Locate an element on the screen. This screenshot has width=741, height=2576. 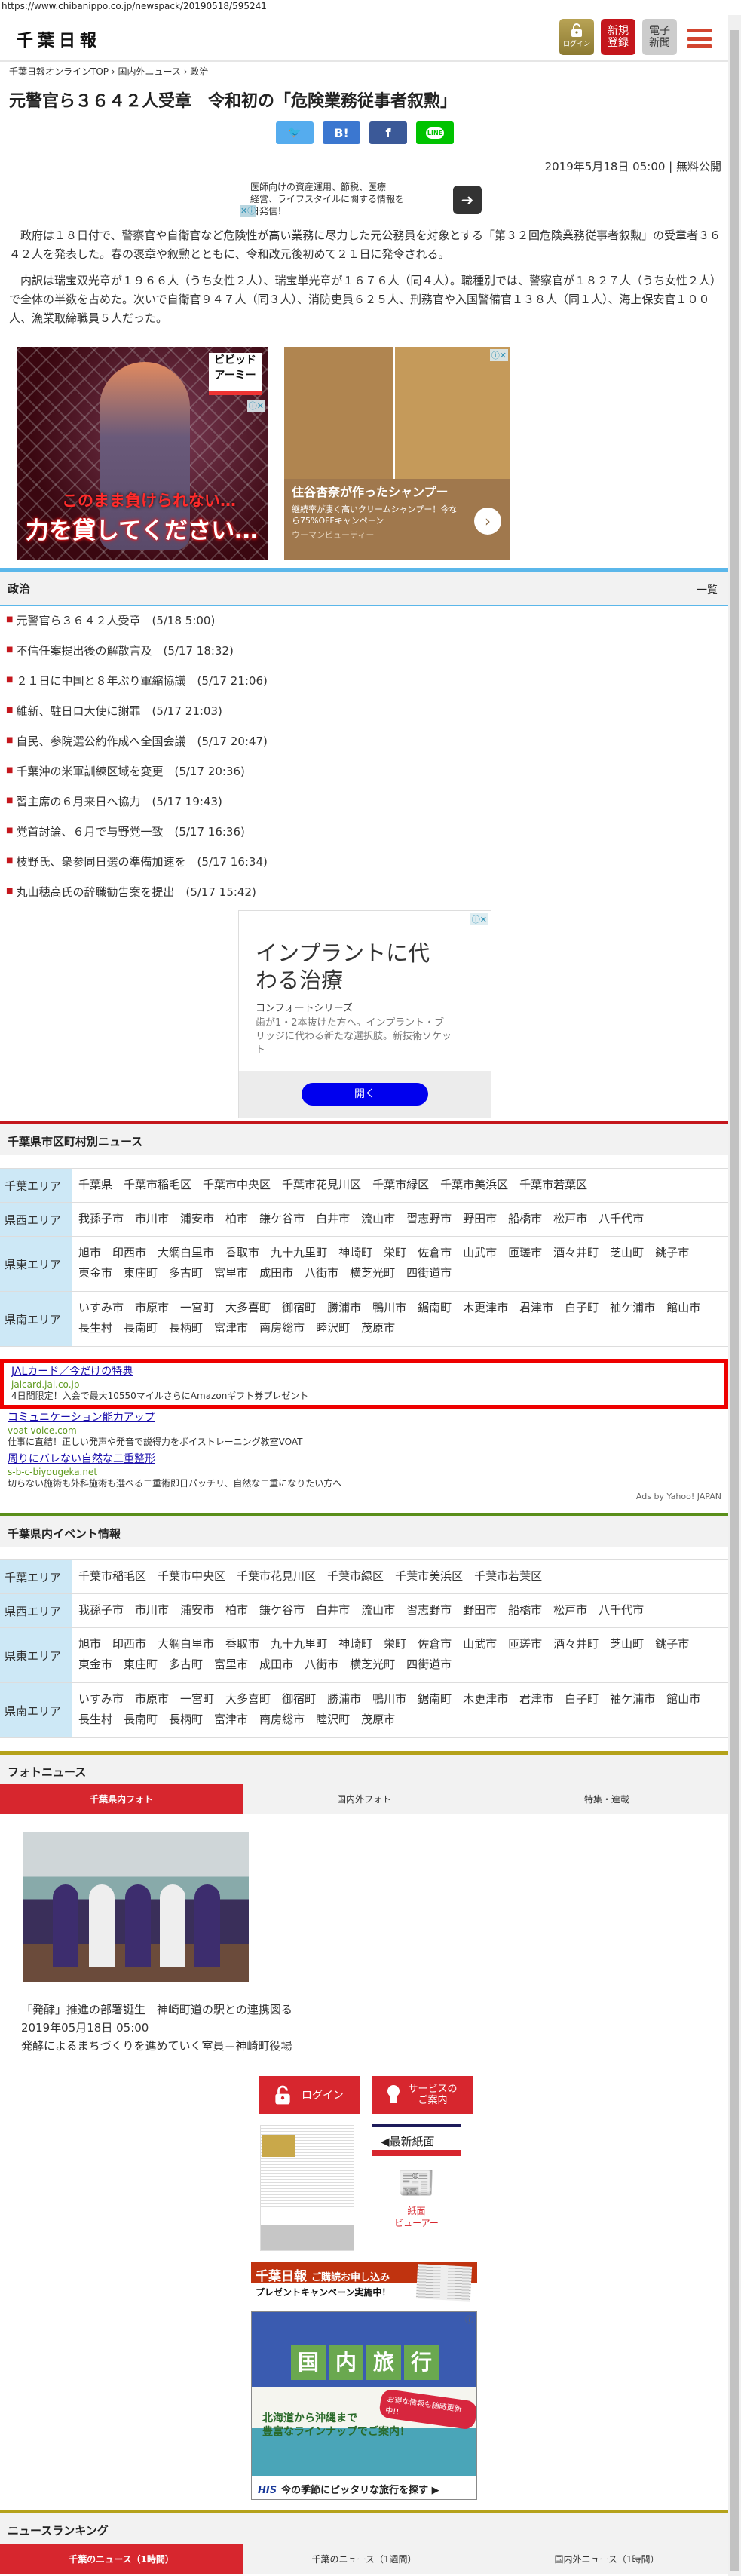
yahoo-ads-credit: Ads by Yahoo! JAPAN is located at coordinates (678, 1496).